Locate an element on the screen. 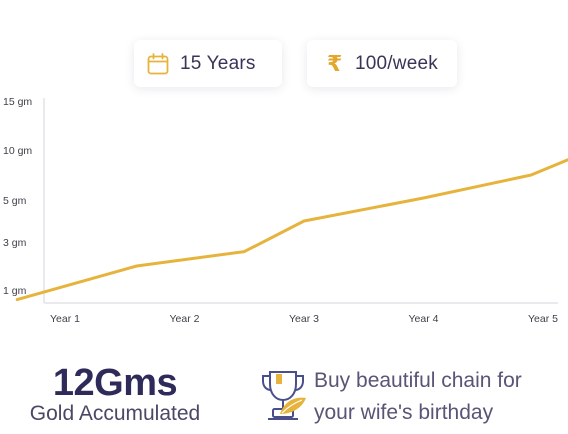 Image resolution: width=568 pixels, height=434 pixels. duration-label: 15 Years is located at coordinates (218, 63).